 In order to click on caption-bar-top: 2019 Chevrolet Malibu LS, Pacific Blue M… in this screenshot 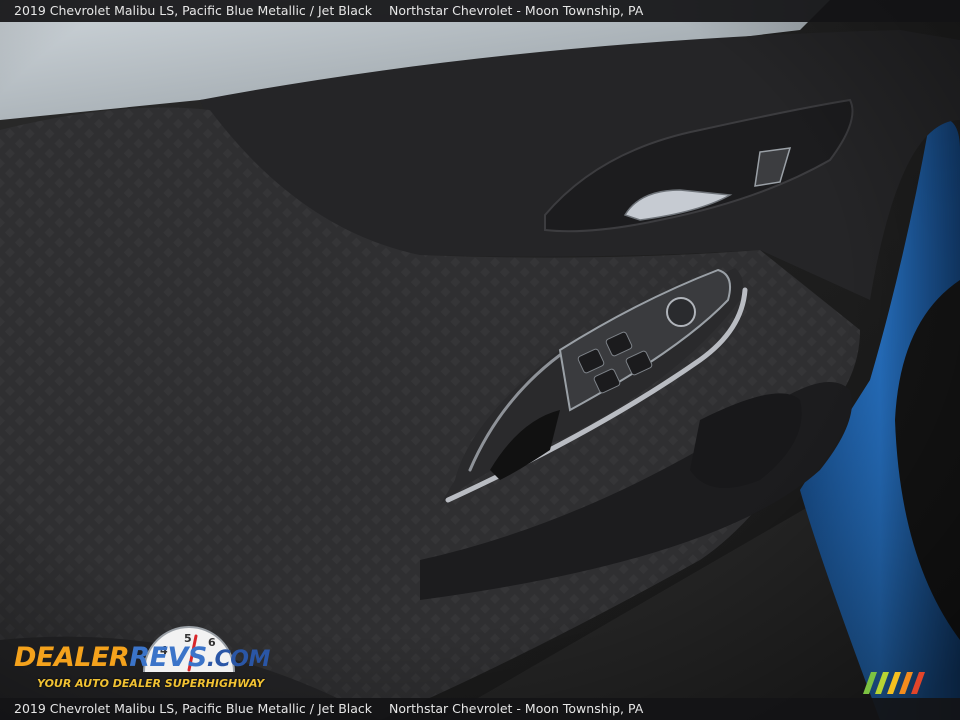, I will do `click(480, 11)`.